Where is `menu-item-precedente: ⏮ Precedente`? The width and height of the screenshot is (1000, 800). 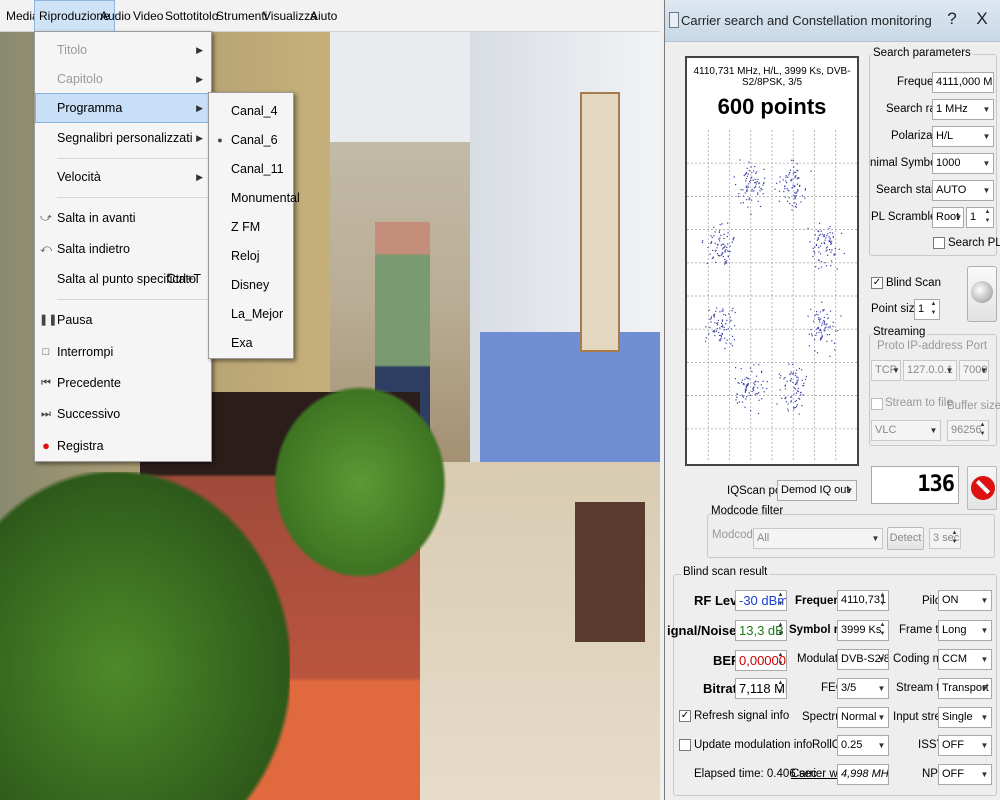 menu-item-precedente: ⏮ Precedente is located at coordinates (123, 383).